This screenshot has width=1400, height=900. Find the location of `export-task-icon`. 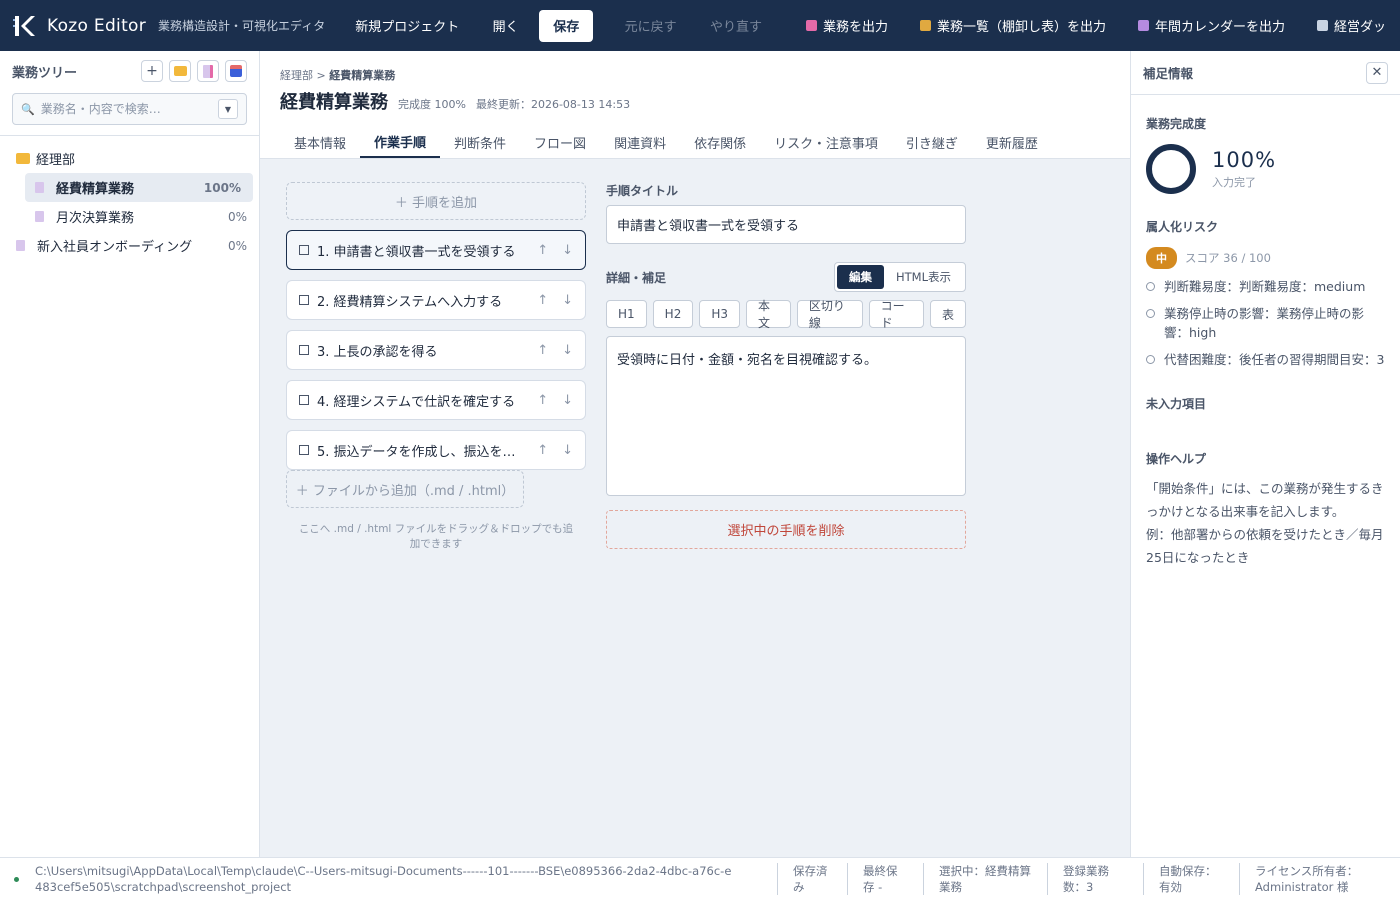

export-task-icon is located at coordinates (811, 25).